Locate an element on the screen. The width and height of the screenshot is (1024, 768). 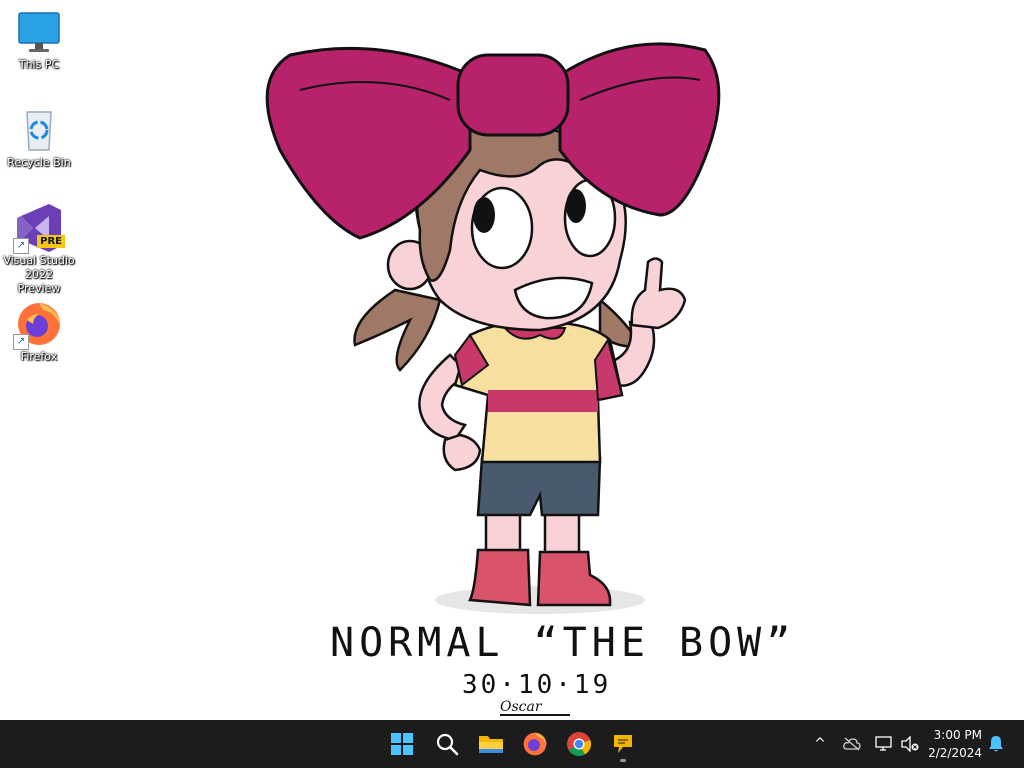
firefox-icon: ↗ is located at coordinates (38, 325).